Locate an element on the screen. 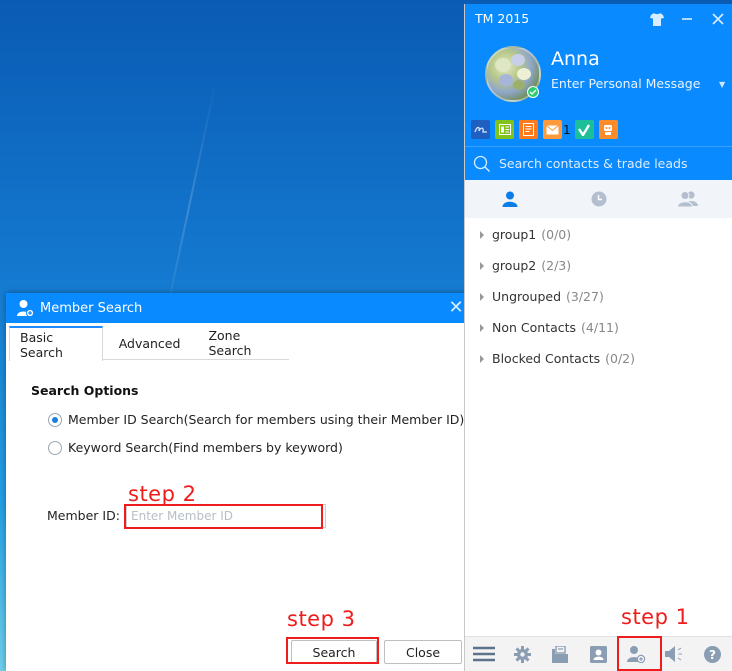  search-tabs: Basic Search Advanced Zone Search is located at coordinates (149, 343).